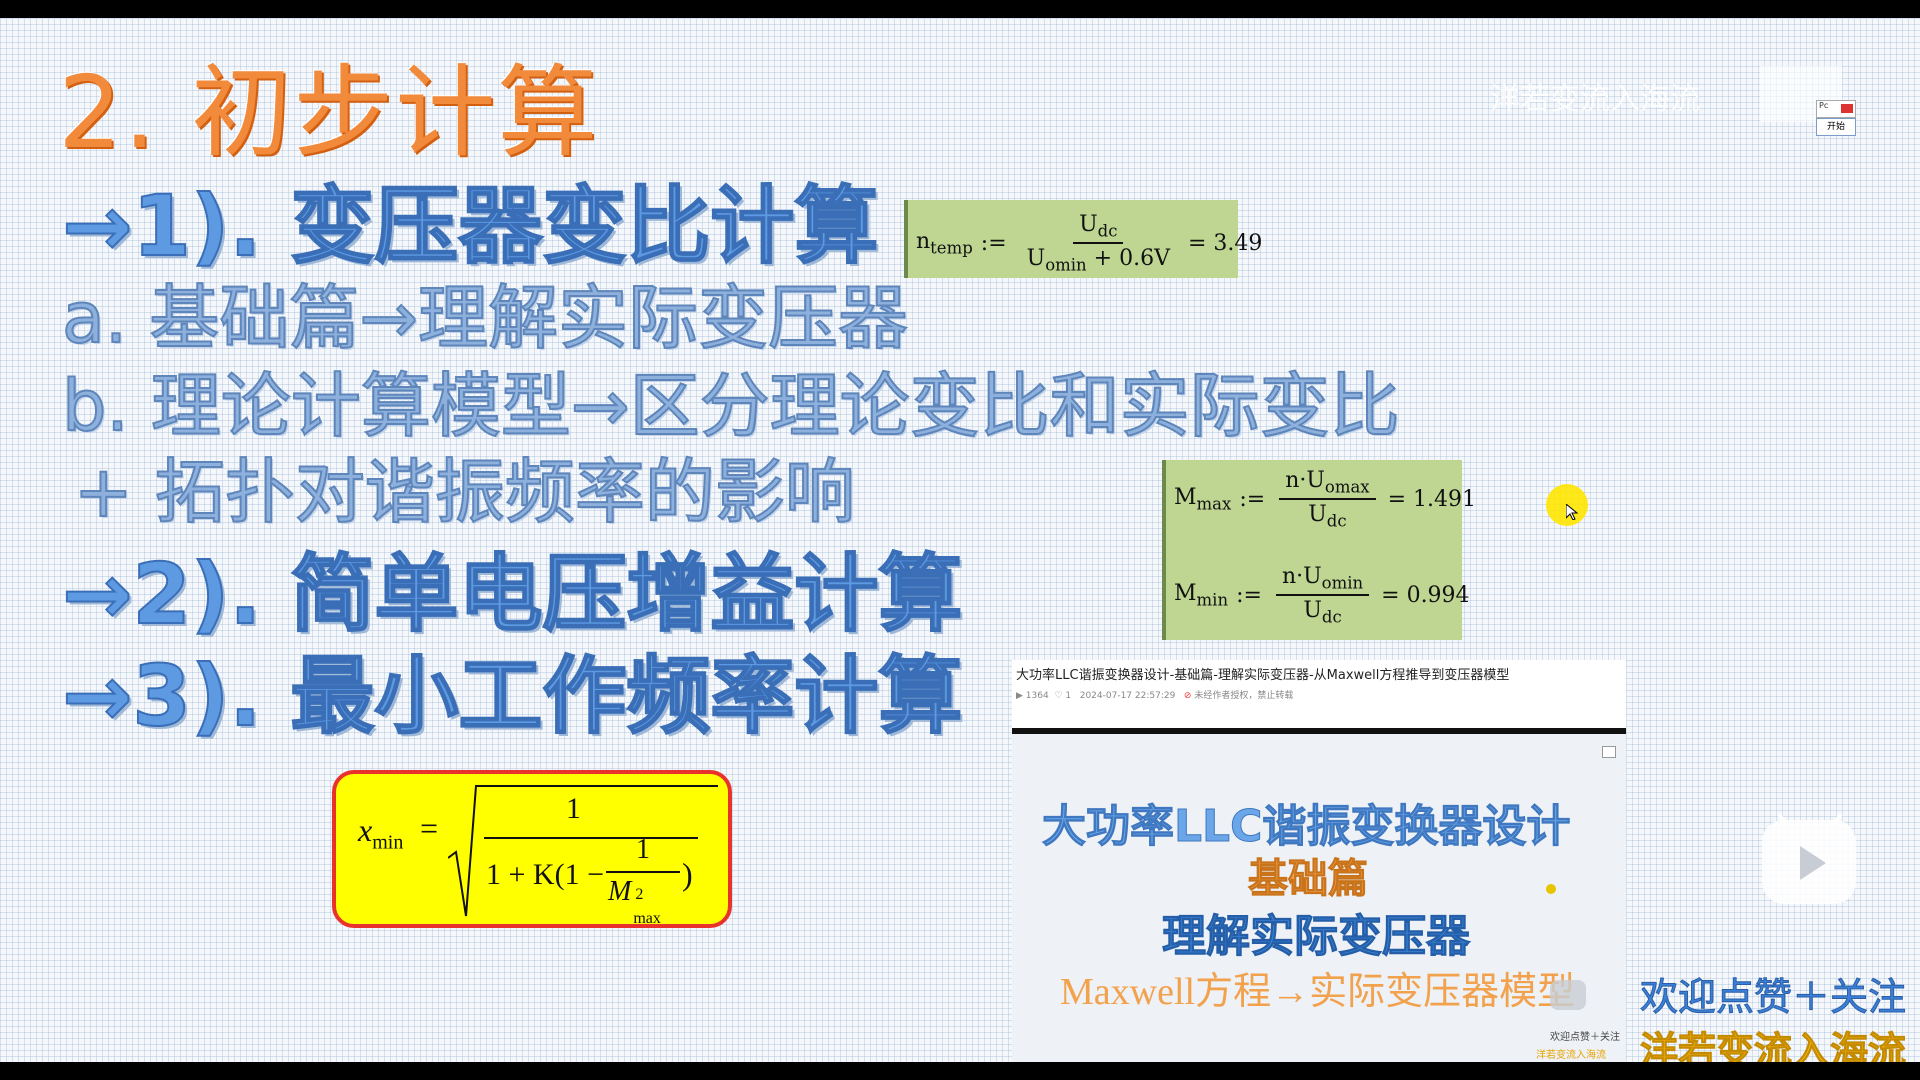  What do you see at coordinates (1225, 243) in the screenshot?
I see `ntemp-result: = 3.49` at bounding box center [1225, 243].